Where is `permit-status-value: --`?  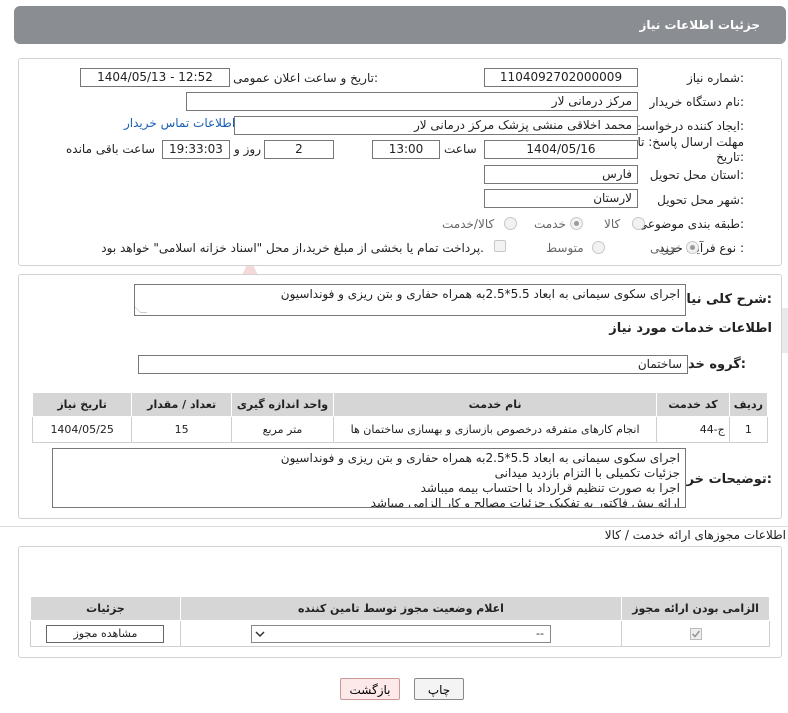 permit-status-value: -- is located at coordinates (540, 633).